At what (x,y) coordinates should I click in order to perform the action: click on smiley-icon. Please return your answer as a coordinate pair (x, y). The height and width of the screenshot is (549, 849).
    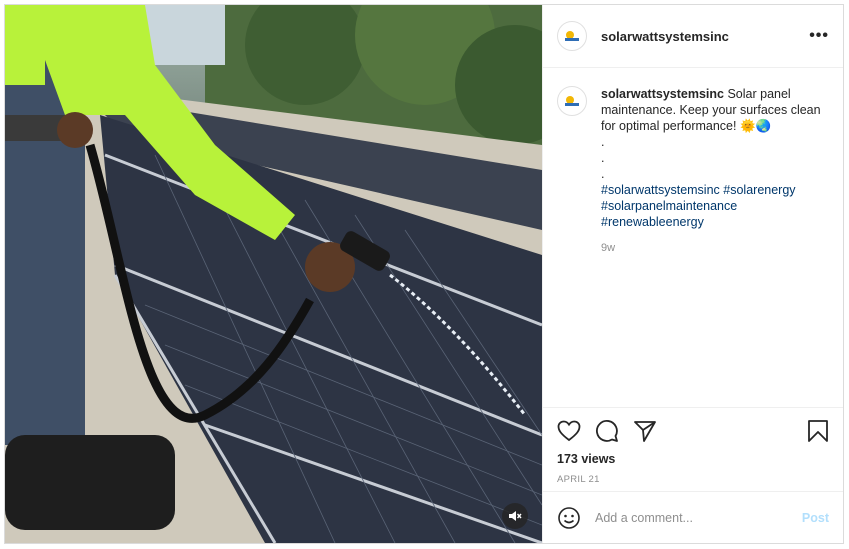
    Looking at the image, I should click on (569, 517).